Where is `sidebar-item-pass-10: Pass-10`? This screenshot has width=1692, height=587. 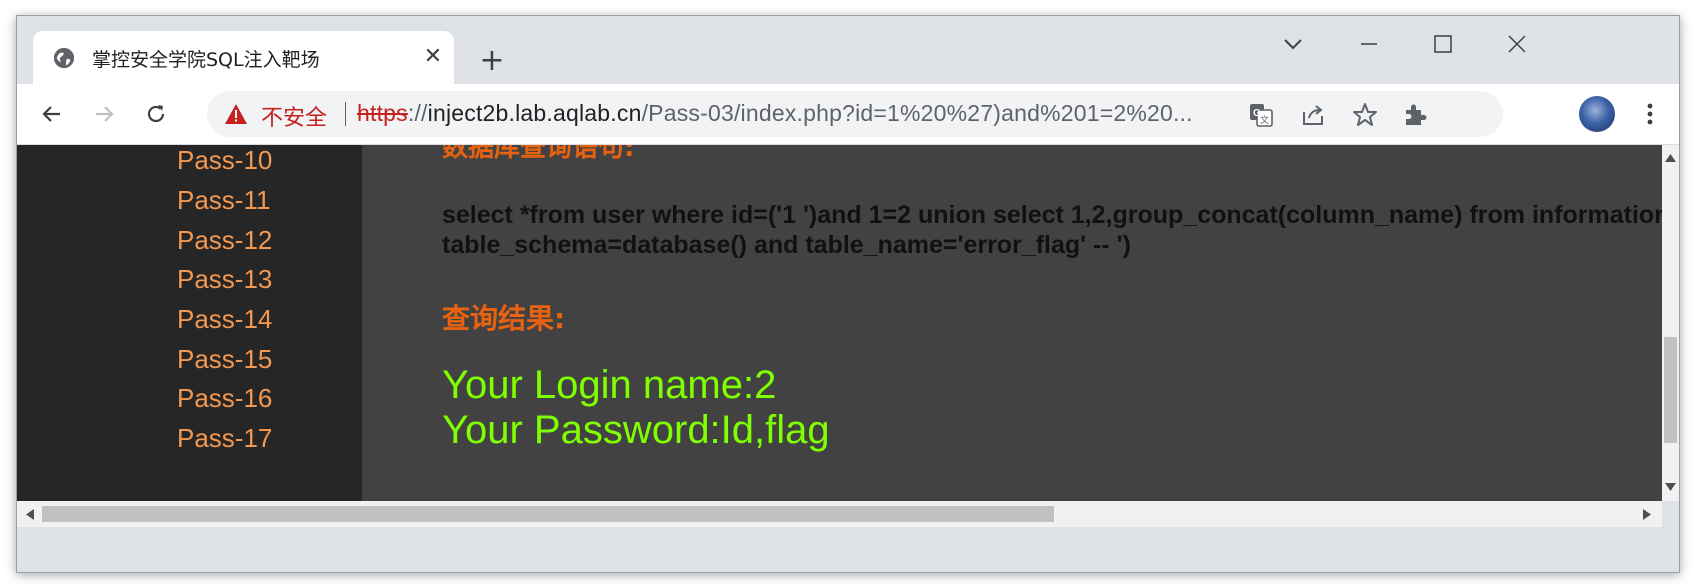 sidebar-item-pass-10: Pass-10 is located at coordinates (224, 160).